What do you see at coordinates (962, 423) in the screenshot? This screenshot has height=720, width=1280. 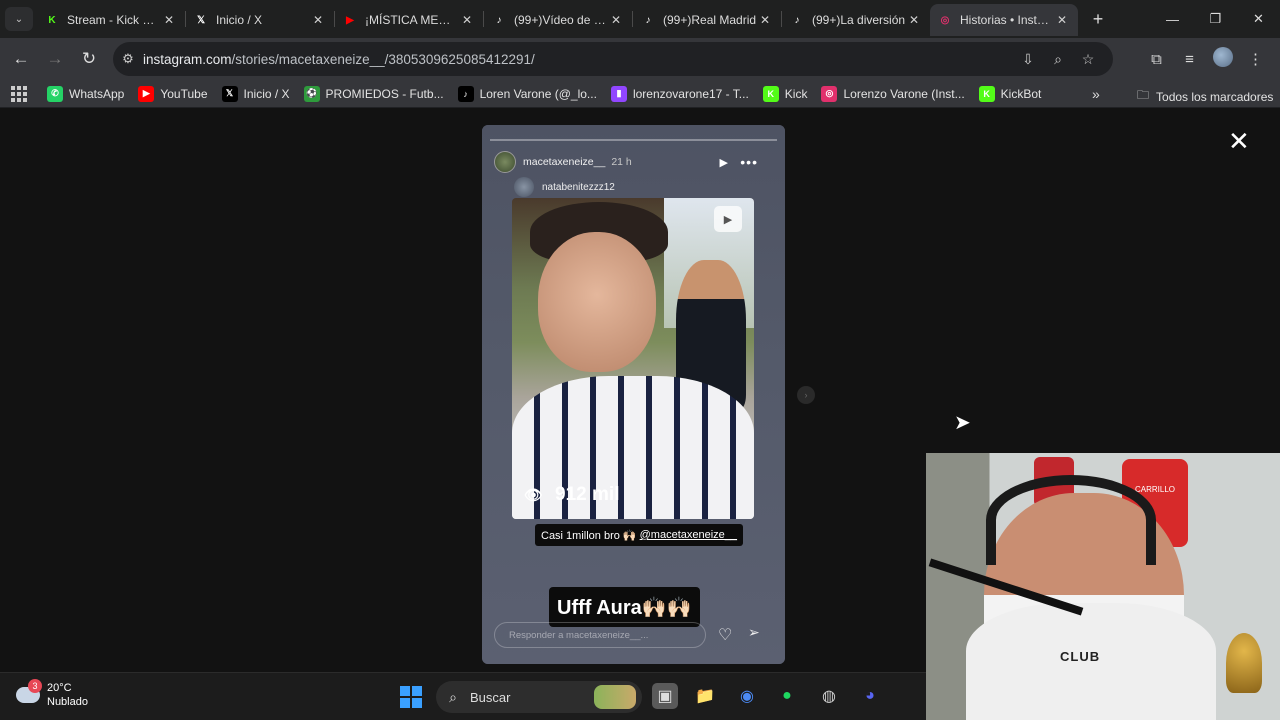 I see `mouse-cursor-icon: ➤` at bounding box center [962, 423].